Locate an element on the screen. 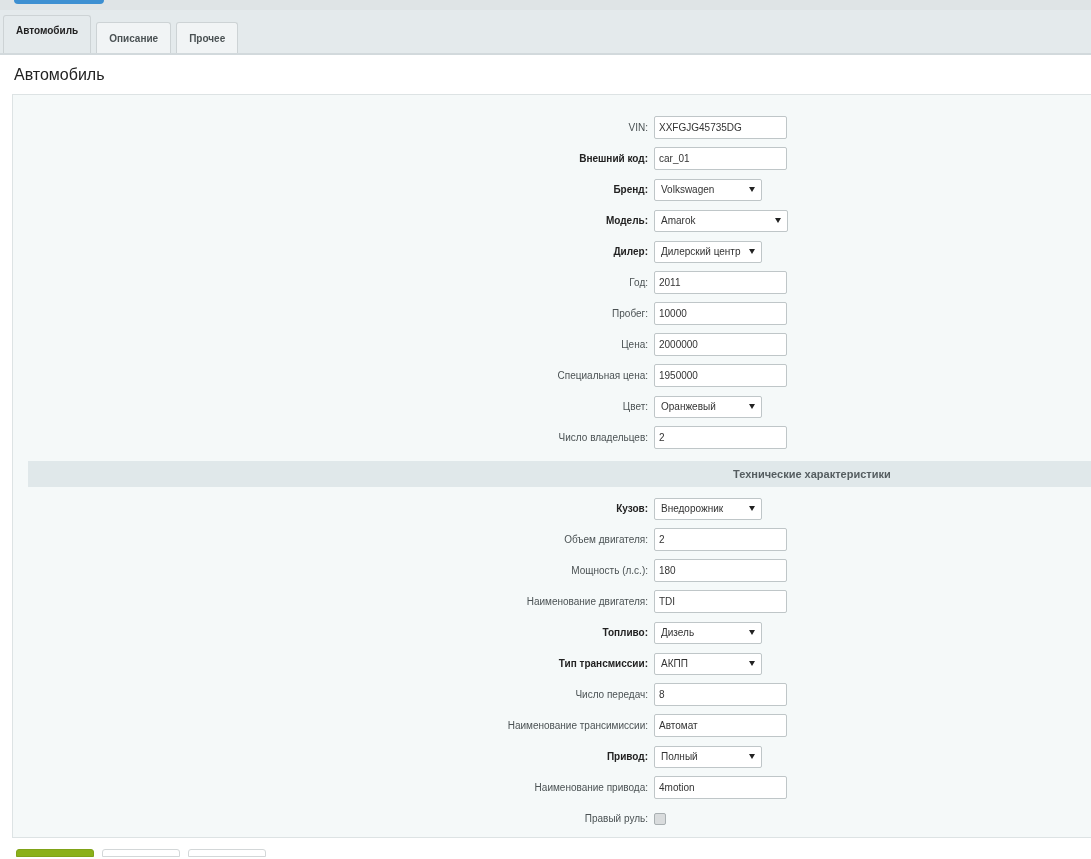 This screenshot has height=859, width=1091. field-label: Модель: is located at coordinates (626, 221).